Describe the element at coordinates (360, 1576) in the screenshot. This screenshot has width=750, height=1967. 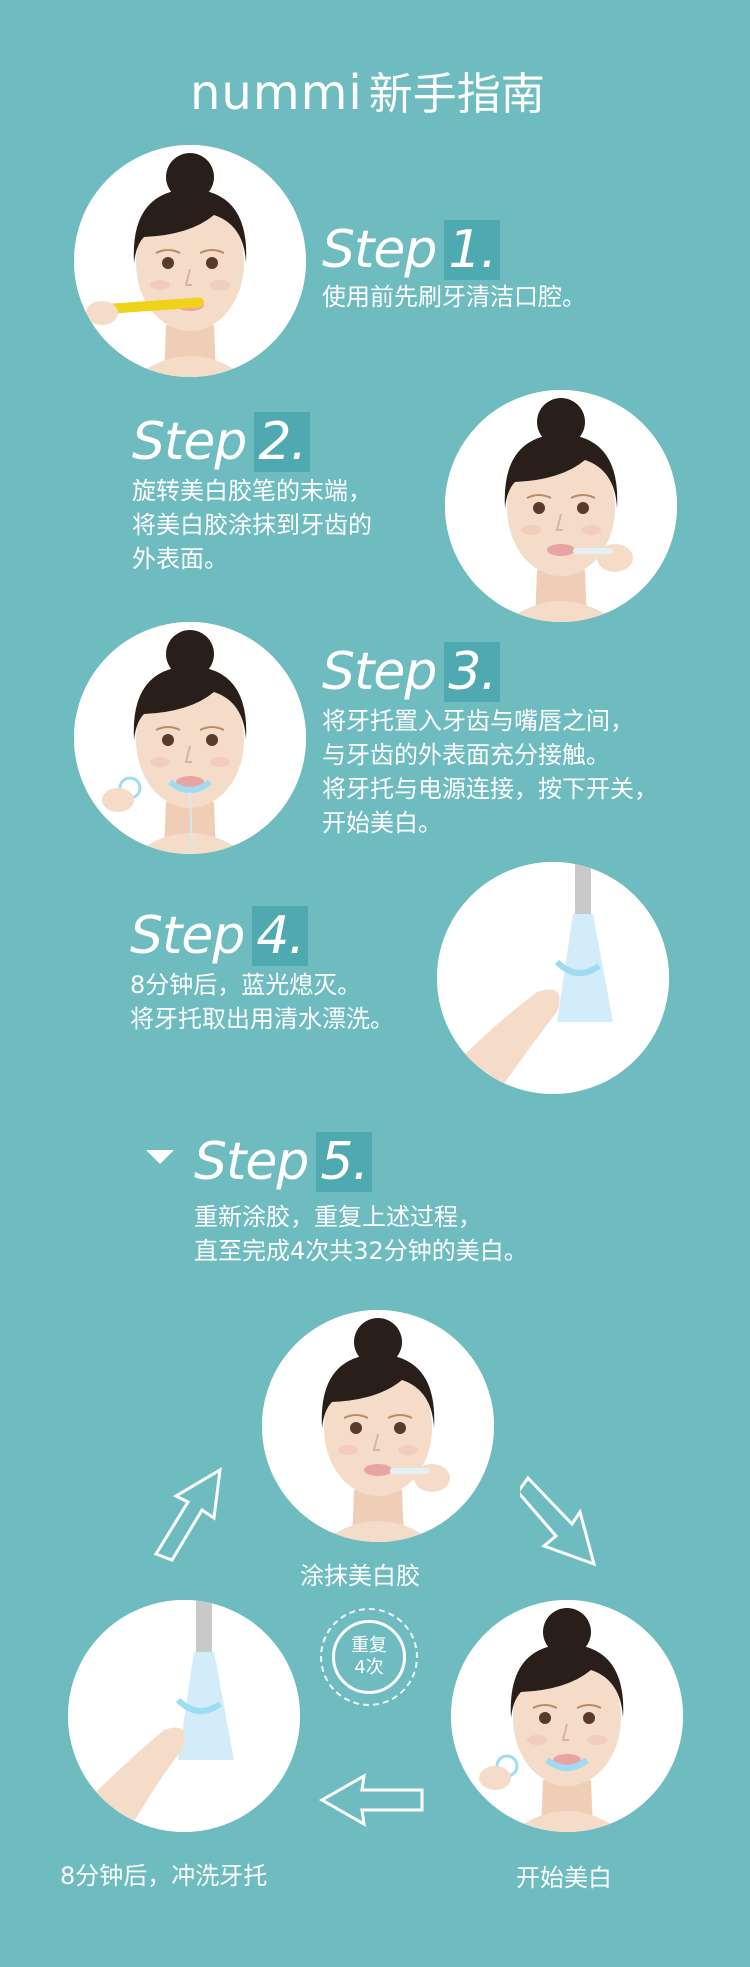
I see `cycle-top-label: 涂抹美白胶` at that location.